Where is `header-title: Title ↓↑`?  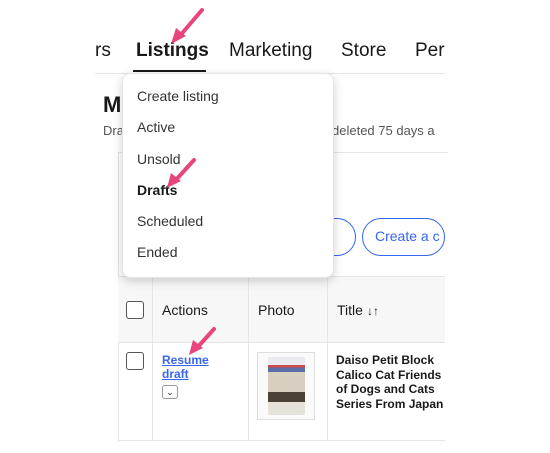 header-title: Title ↓↑ is located at coordinates (358, 310).